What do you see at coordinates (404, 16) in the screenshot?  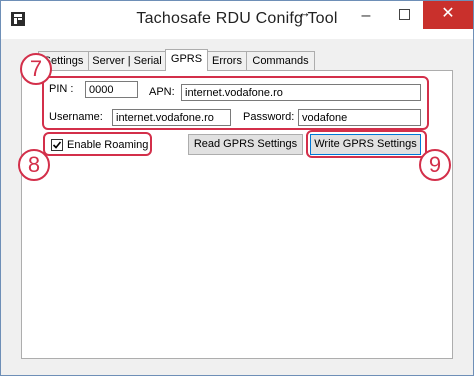 I see `maximize-icon` at bounding box center [404, 16].